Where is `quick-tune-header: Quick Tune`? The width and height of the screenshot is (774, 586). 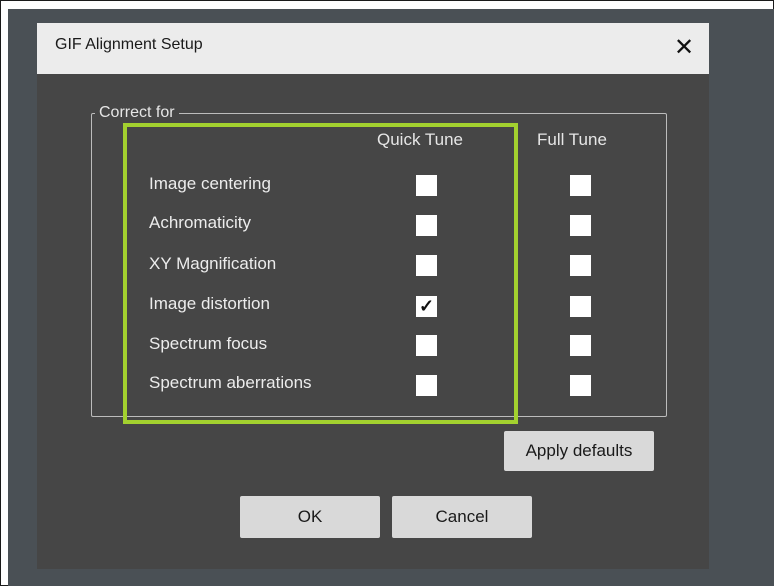
quick-tune-header: Quick Tune is located at coordinates (420, 139).